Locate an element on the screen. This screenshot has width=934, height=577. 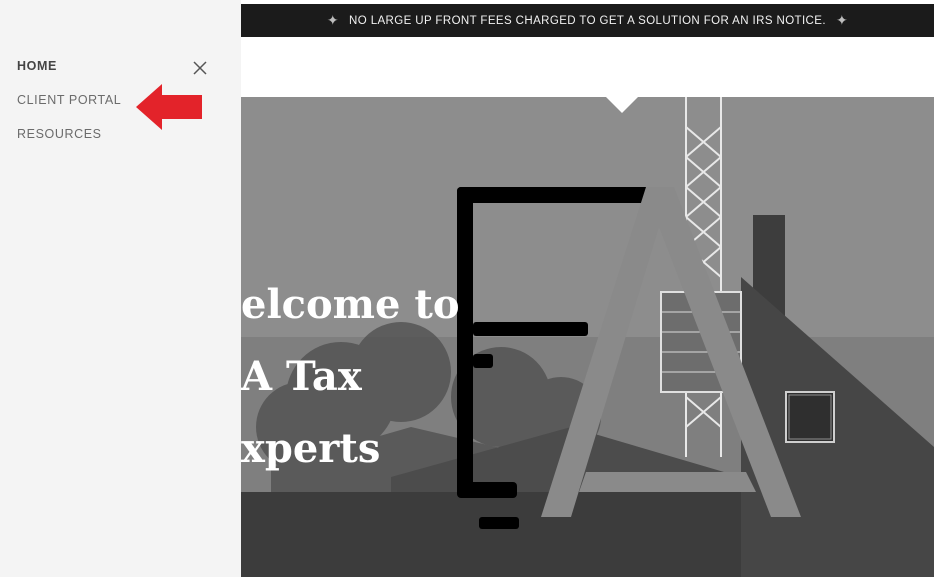
menu-item-client-portal: CLIENT PORTAL is located at coordinates (69, 100).